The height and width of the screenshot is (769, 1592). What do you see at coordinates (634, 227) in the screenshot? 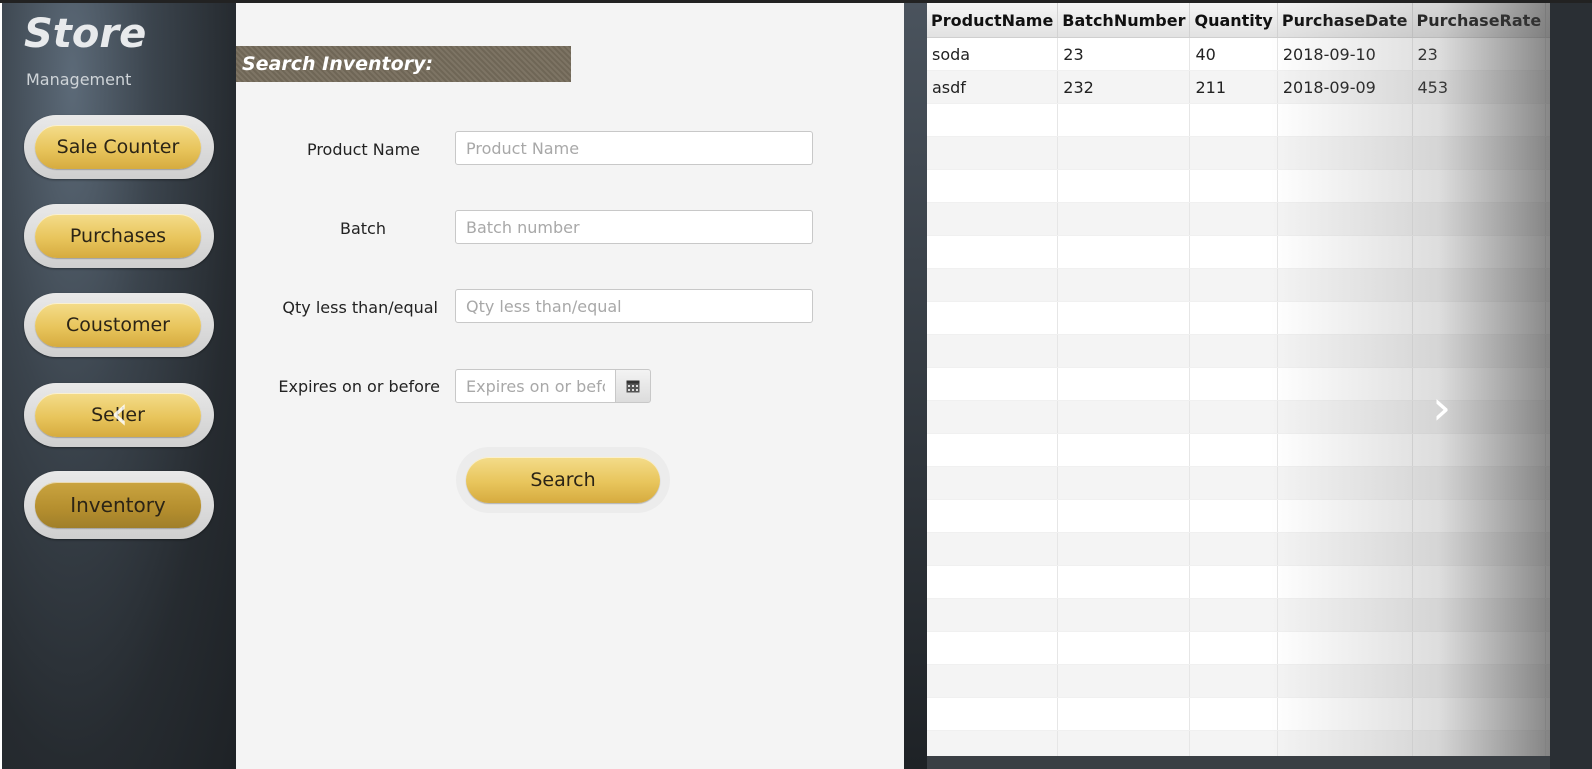
I see `batch-input` at bounding box center [634, 227].